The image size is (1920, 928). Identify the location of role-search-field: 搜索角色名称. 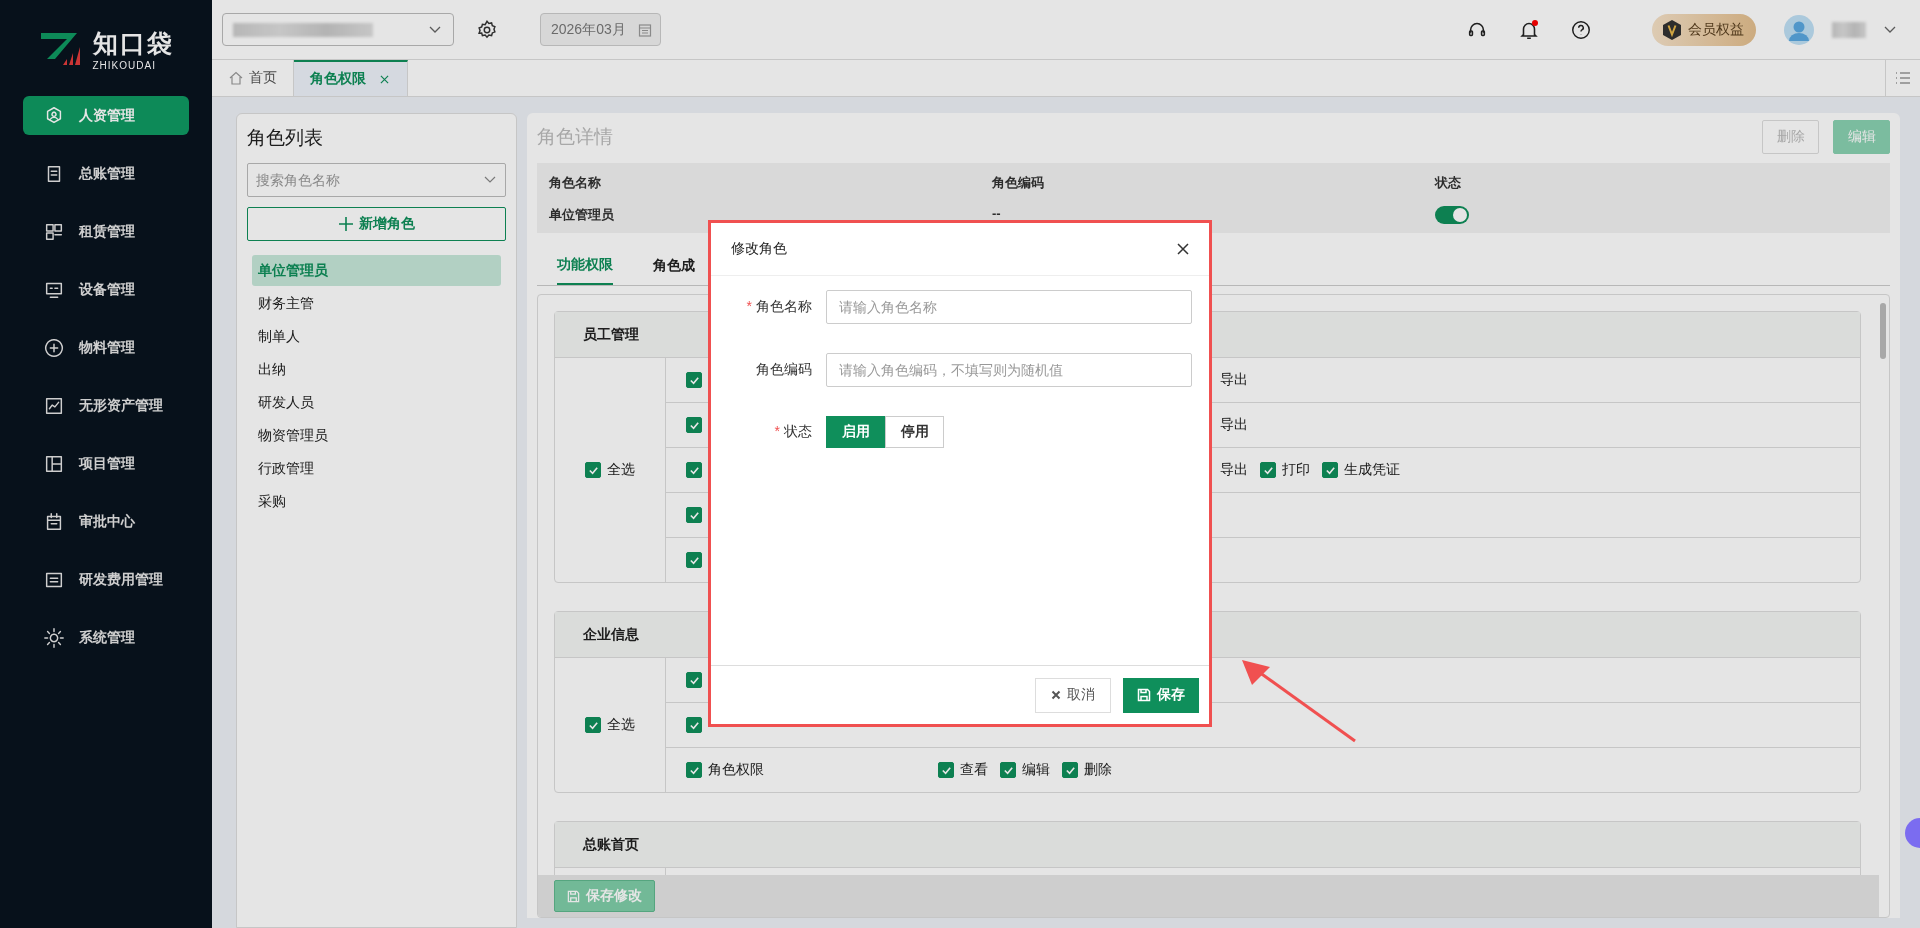
(376, 180).